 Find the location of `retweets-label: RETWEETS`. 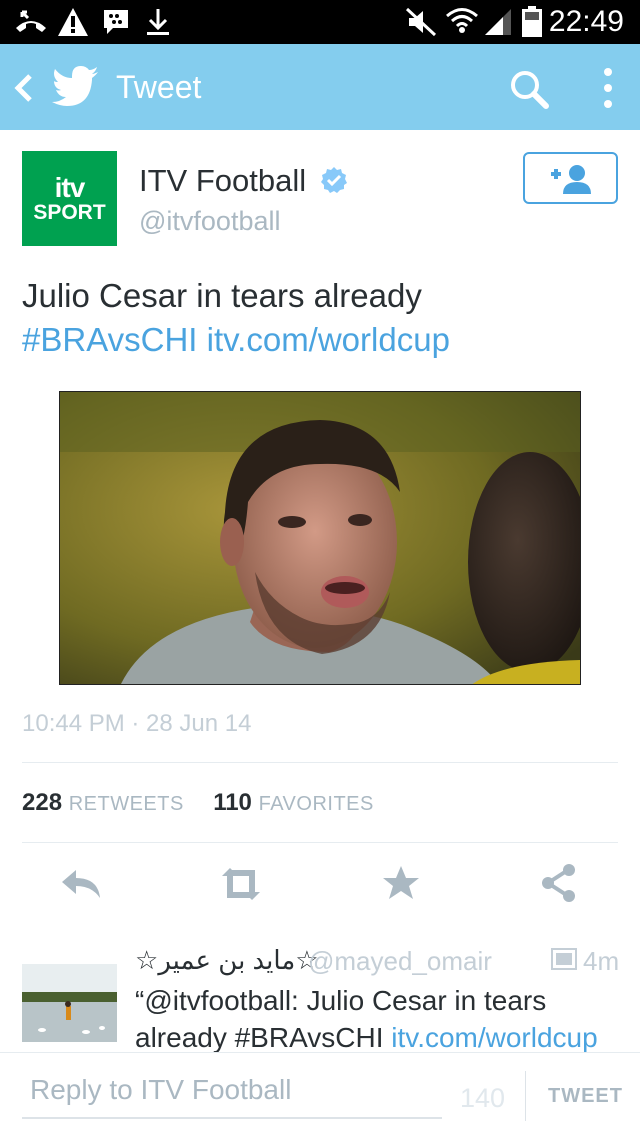

retweets-label: RETWEETS is located at coordinates (126, 804).